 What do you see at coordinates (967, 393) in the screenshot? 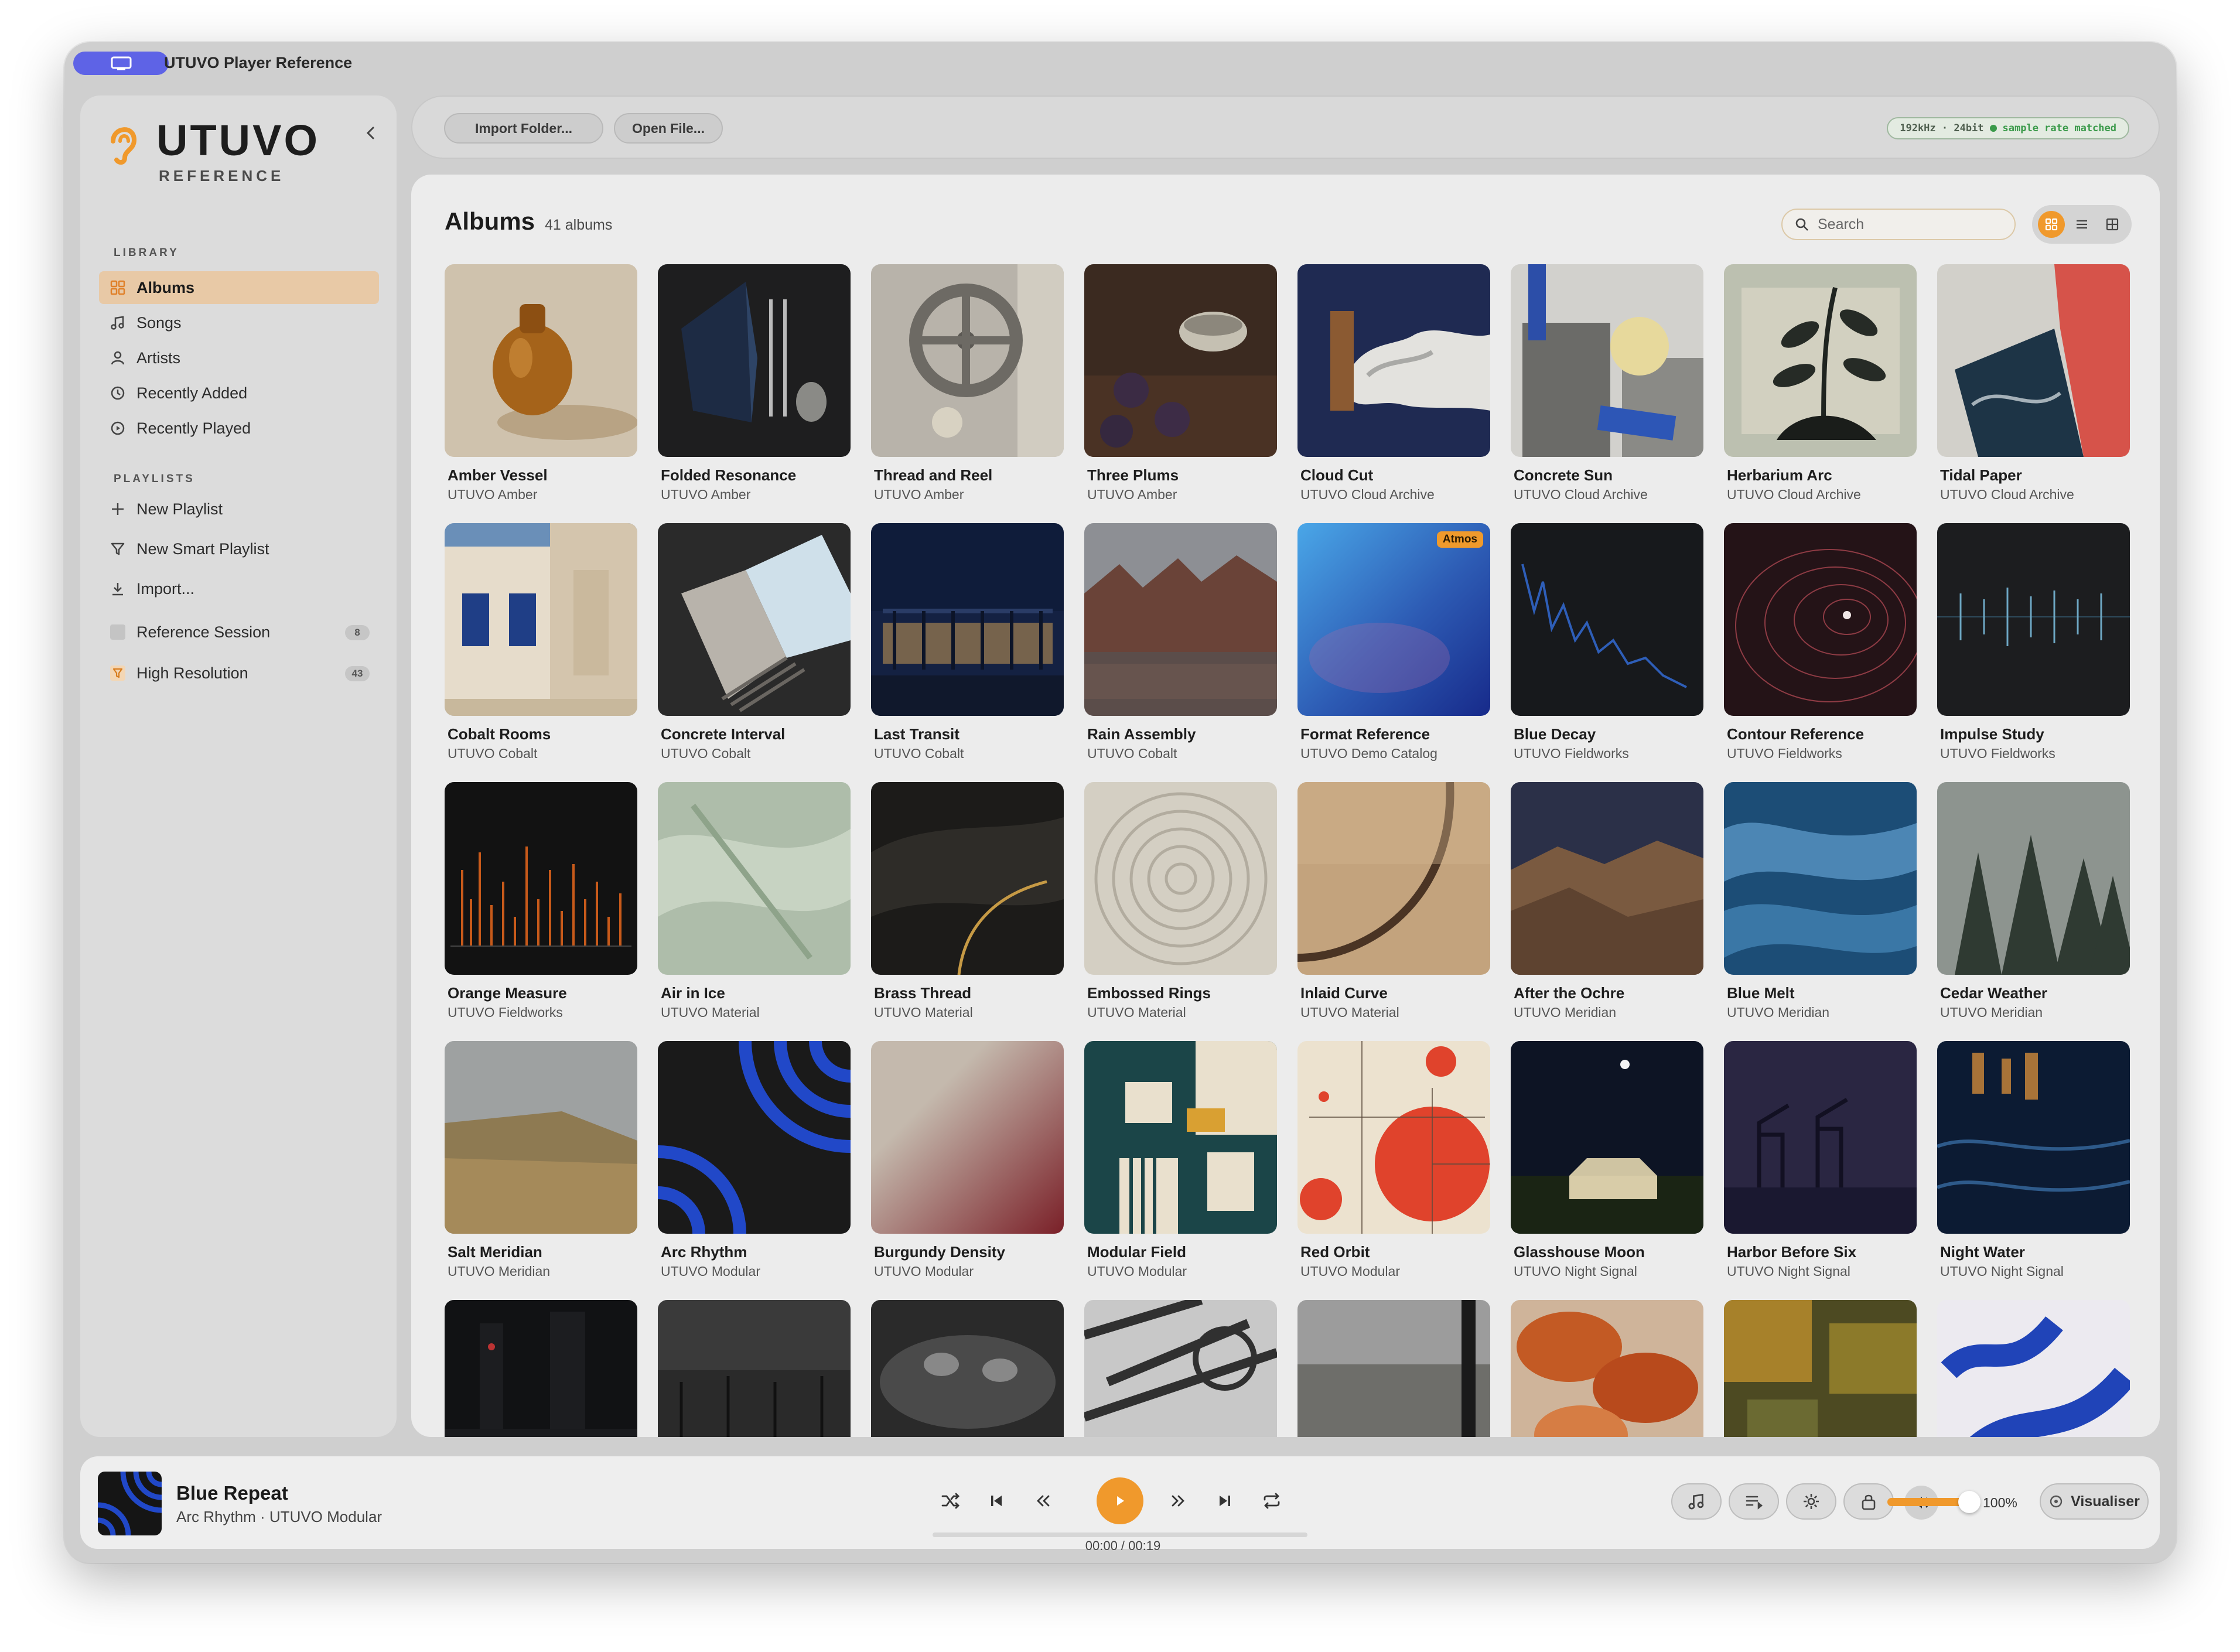
I see `album-card: Thread and Reel UTUVO Amber` at bounding box center [967, 393].